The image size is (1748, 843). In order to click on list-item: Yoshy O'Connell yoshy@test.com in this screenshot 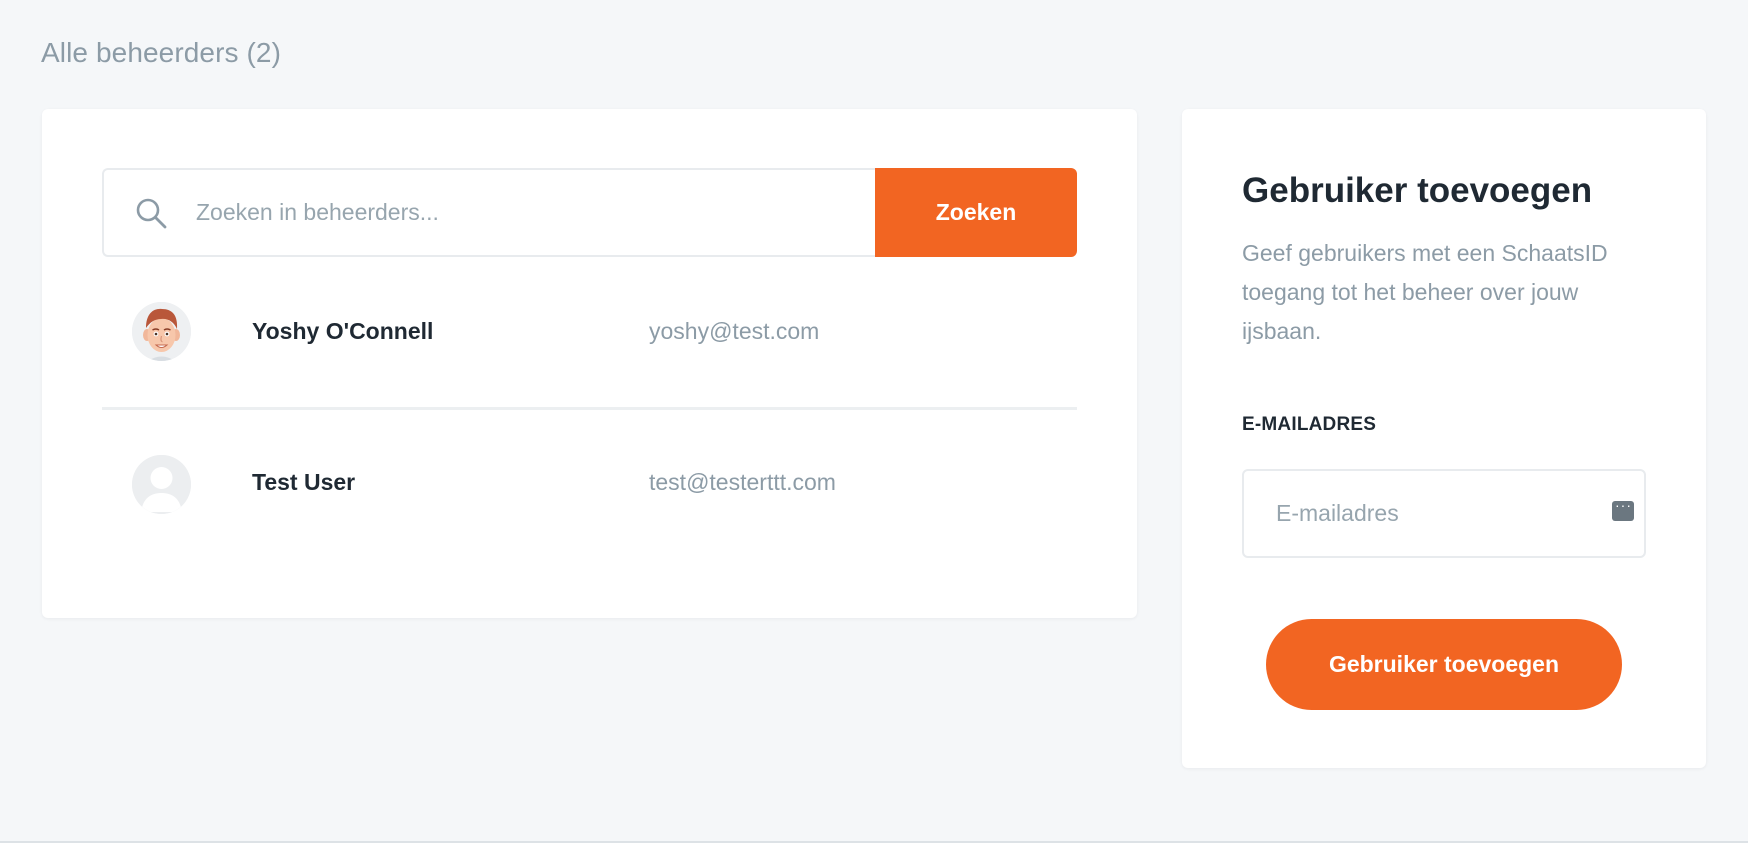, I will do `click(589, 334)`.